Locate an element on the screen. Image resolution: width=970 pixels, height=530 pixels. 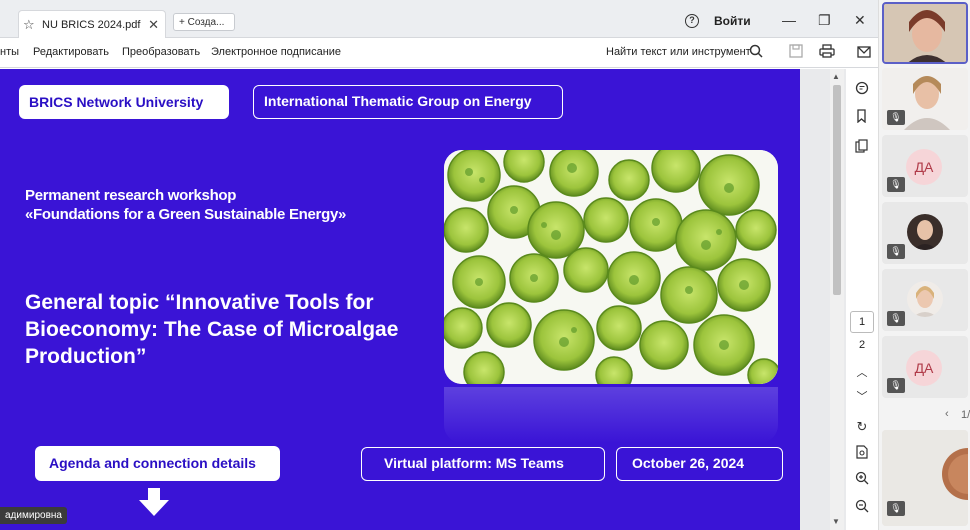
tab-pdf: ☆ NU BRICS 2024.pdf ✕ is located at coordinates (92, 24).